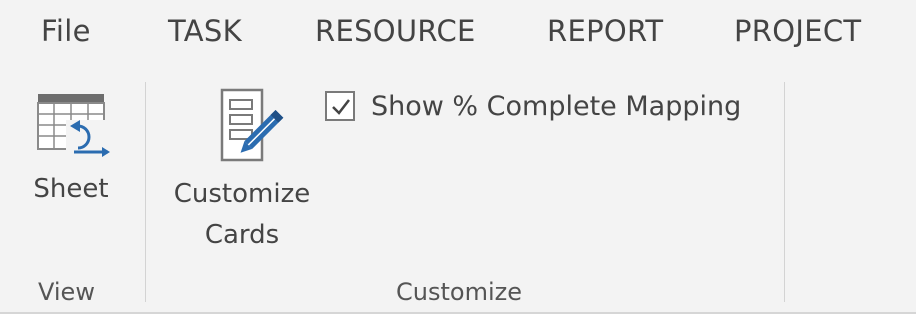 The width and height of the screenshot is (916, 314). What do you see at coordinates (66, 31) in the screenshot?
I see `tab-file: File` at bounding box center [66, 31].